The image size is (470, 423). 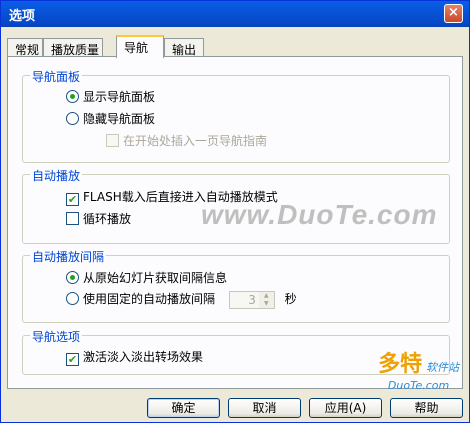 I want to click on radio-show-nav-panel: 显示导航面板, so click(x=110, y=96).